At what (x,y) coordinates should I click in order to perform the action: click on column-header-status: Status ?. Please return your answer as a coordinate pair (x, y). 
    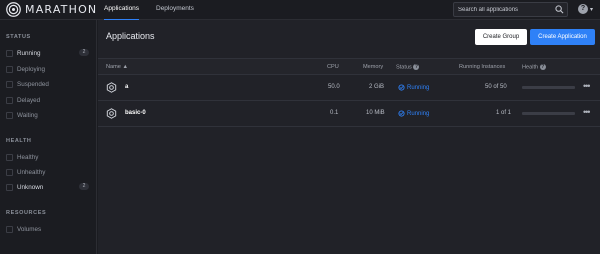
    Looking at the image, I should click on (408, 67).